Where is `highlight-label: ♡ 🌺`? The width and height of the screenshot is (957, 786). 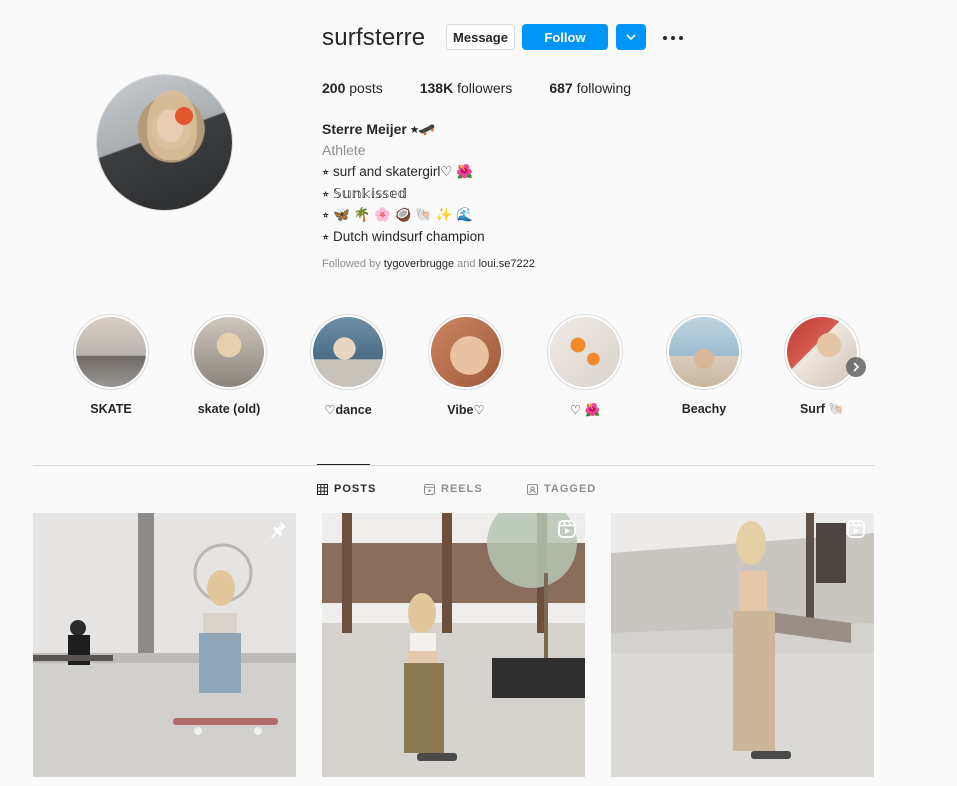
highlight-label: ♡ 🌺 is located at coordinates (585, 410).